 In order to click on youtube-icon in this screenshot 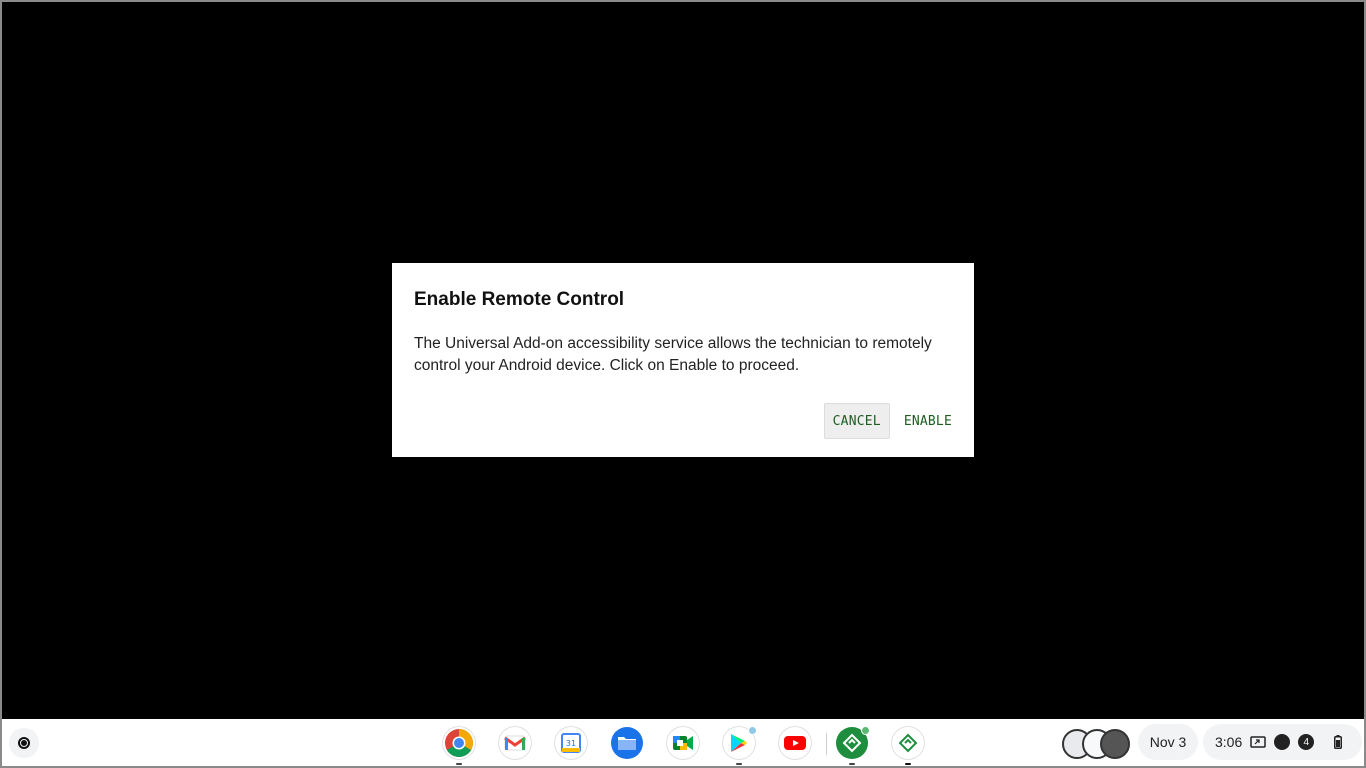, I will do `click(795, 743)`.